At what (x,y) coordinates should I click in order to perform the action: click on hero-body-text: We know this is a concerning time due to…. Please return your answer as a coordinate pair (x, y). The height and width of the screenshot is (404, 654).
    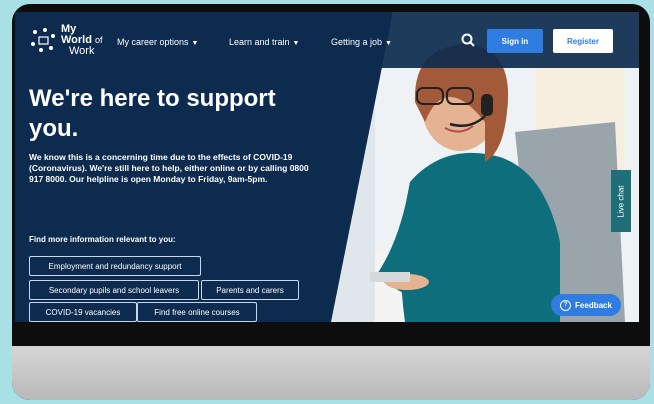
    Looking at the image, I should click on (169, 168).